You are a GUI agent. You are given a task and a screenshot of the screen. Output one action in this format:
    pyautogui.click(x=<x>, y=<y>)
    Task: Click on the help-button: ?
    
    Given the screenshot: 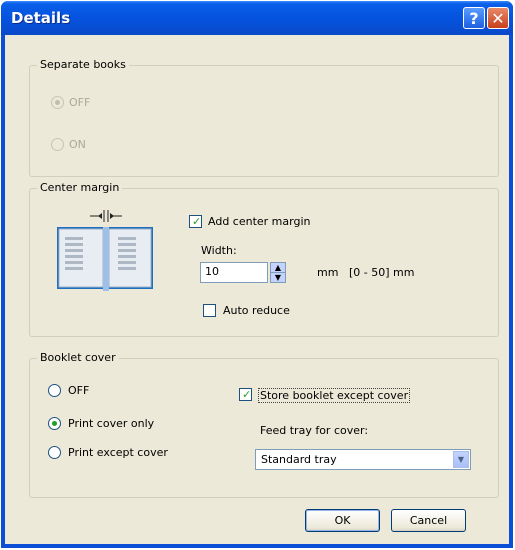 What is the action you would take?
    pyautogui.click(x=474, y=18)
    